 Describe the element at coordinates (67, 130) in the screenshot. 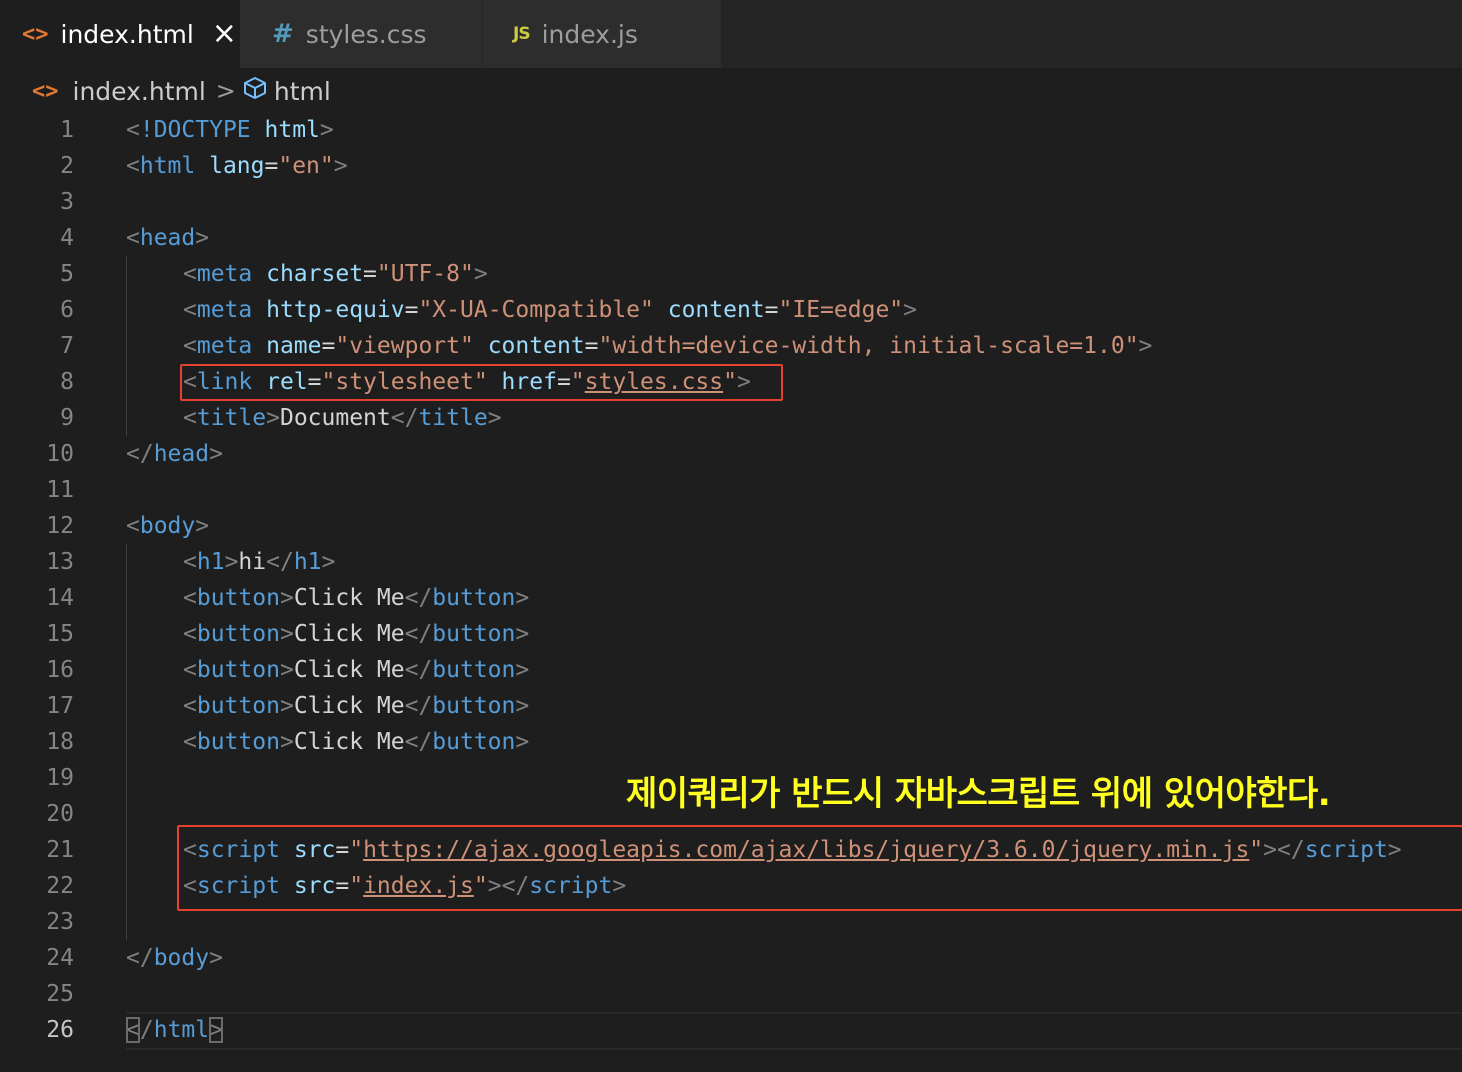

I see `line-number: 1` at that location.